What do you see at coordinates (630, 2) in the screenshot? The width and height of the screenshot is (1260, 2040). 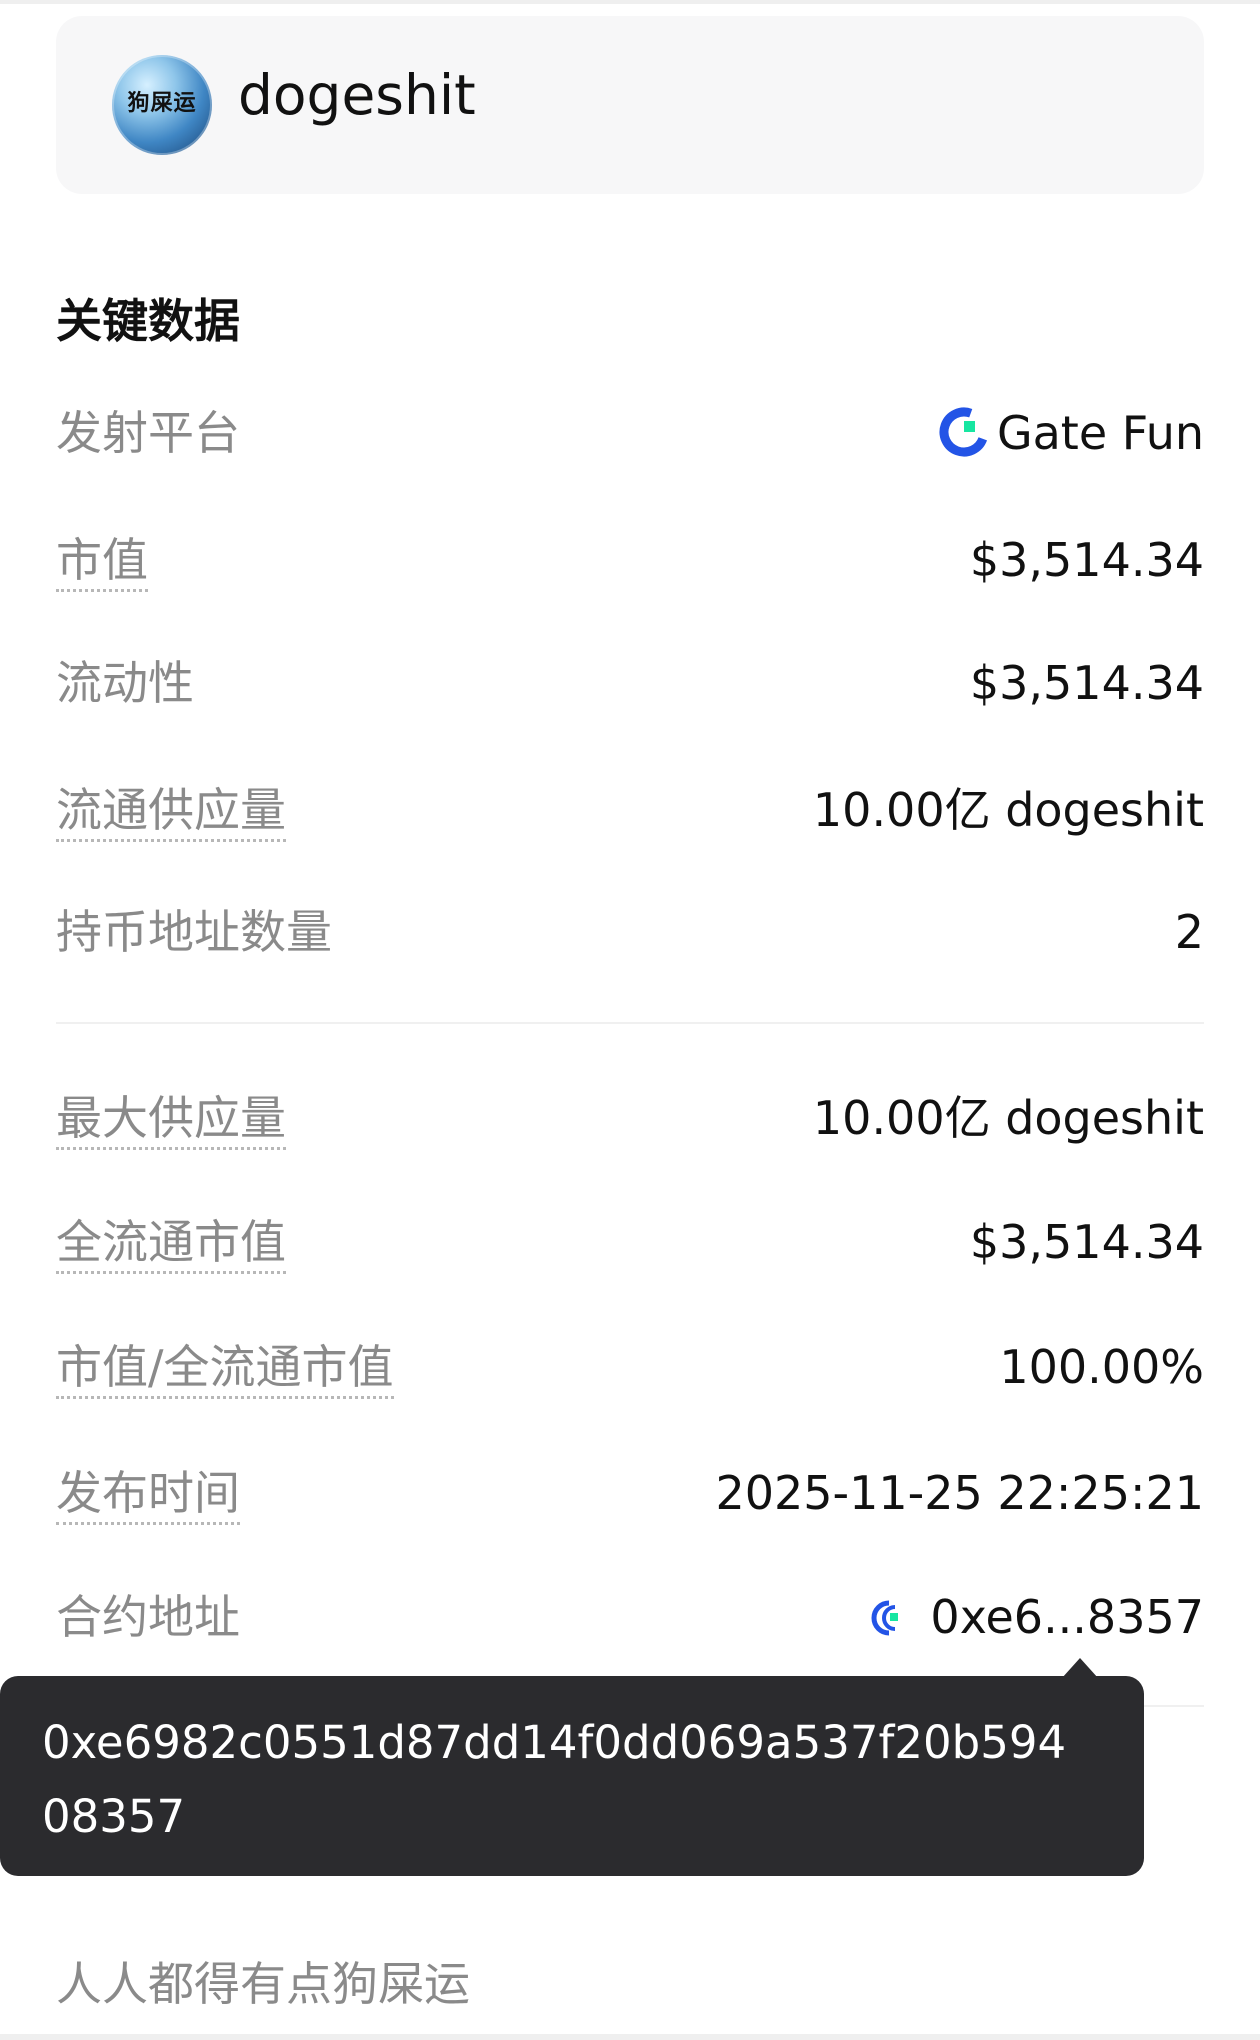 I see `top-divider` at bounding box center [630, 2].